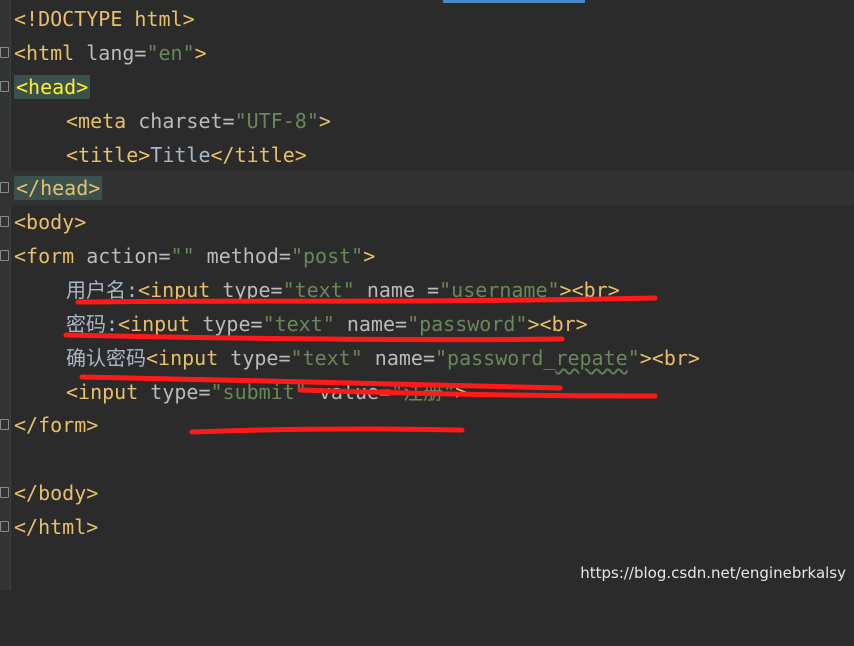 The width and height of the screenshot is (854, 646). Describe the element at coordinates (713, 573) in the screenshot. I see `watermark-url: https://blog.csdn.net/enginebrkalsy` at that location.